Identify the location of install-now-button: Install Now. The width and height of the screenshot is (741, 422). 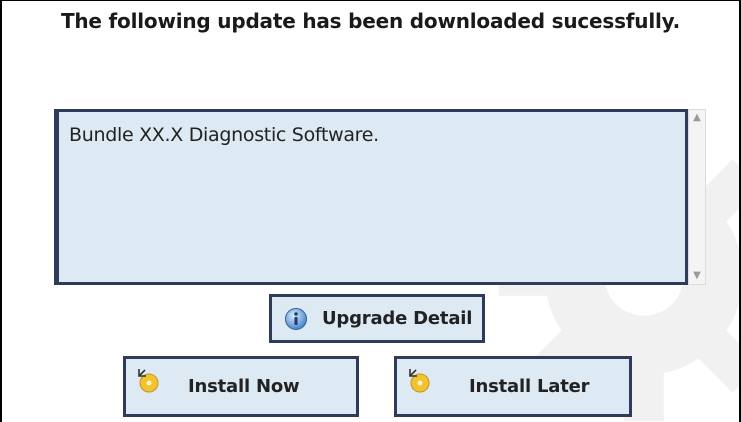
(241, 386).